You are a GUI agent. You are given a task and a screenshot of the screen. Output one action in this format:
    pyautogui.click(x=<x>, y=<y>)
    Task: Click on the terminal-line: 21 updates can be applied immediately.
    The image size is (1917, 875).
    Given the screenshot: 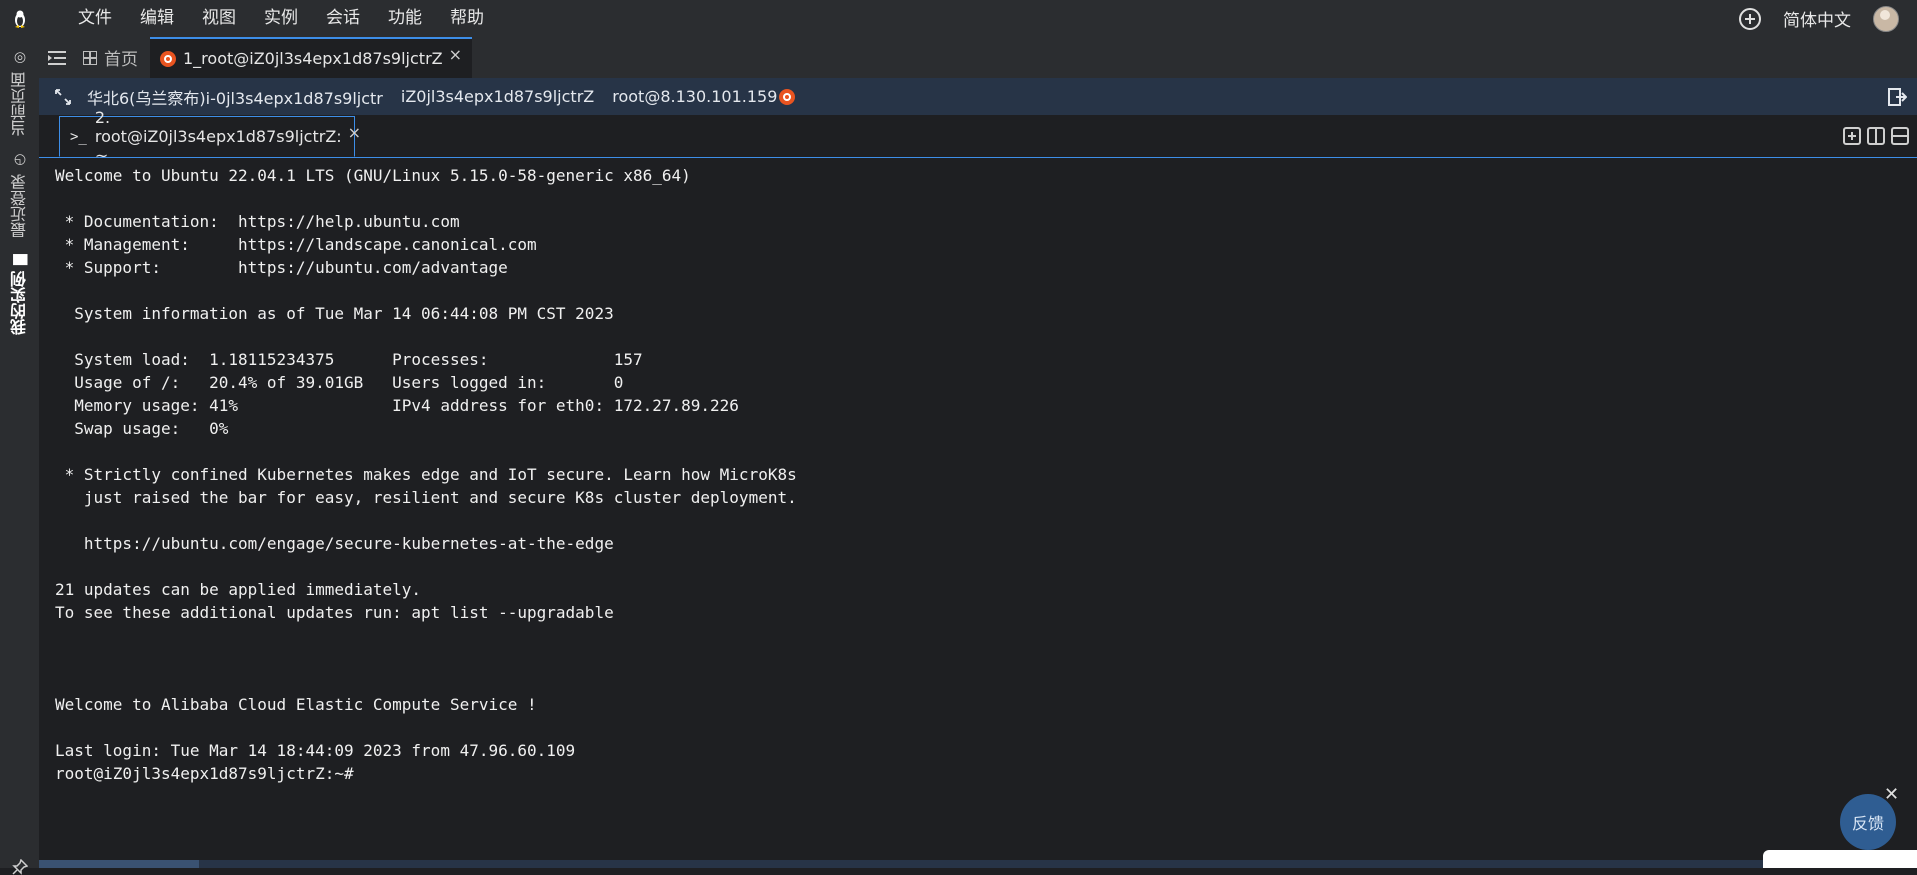 What is the action you would take?
    pyautogui.click(x=238, y=589)
    